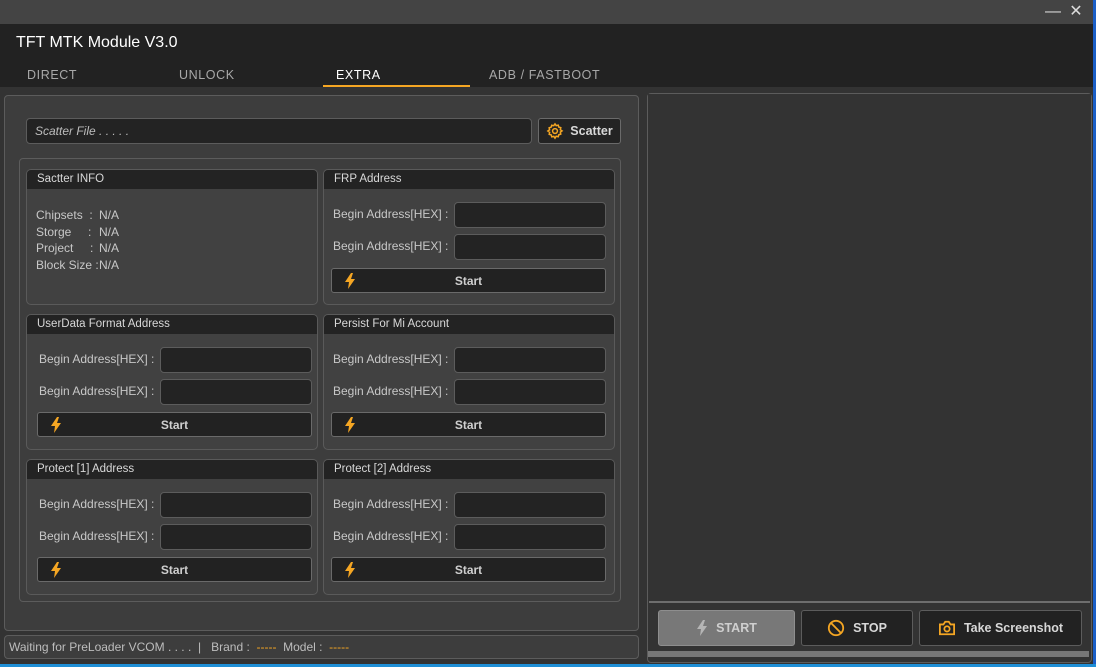 Image resolution: width=1096 pixels, height=667 pixels. What do you see at coordinates (279, 131) in the screenshot?
I see `scatter-file-input` at bounding box center [279, 131].